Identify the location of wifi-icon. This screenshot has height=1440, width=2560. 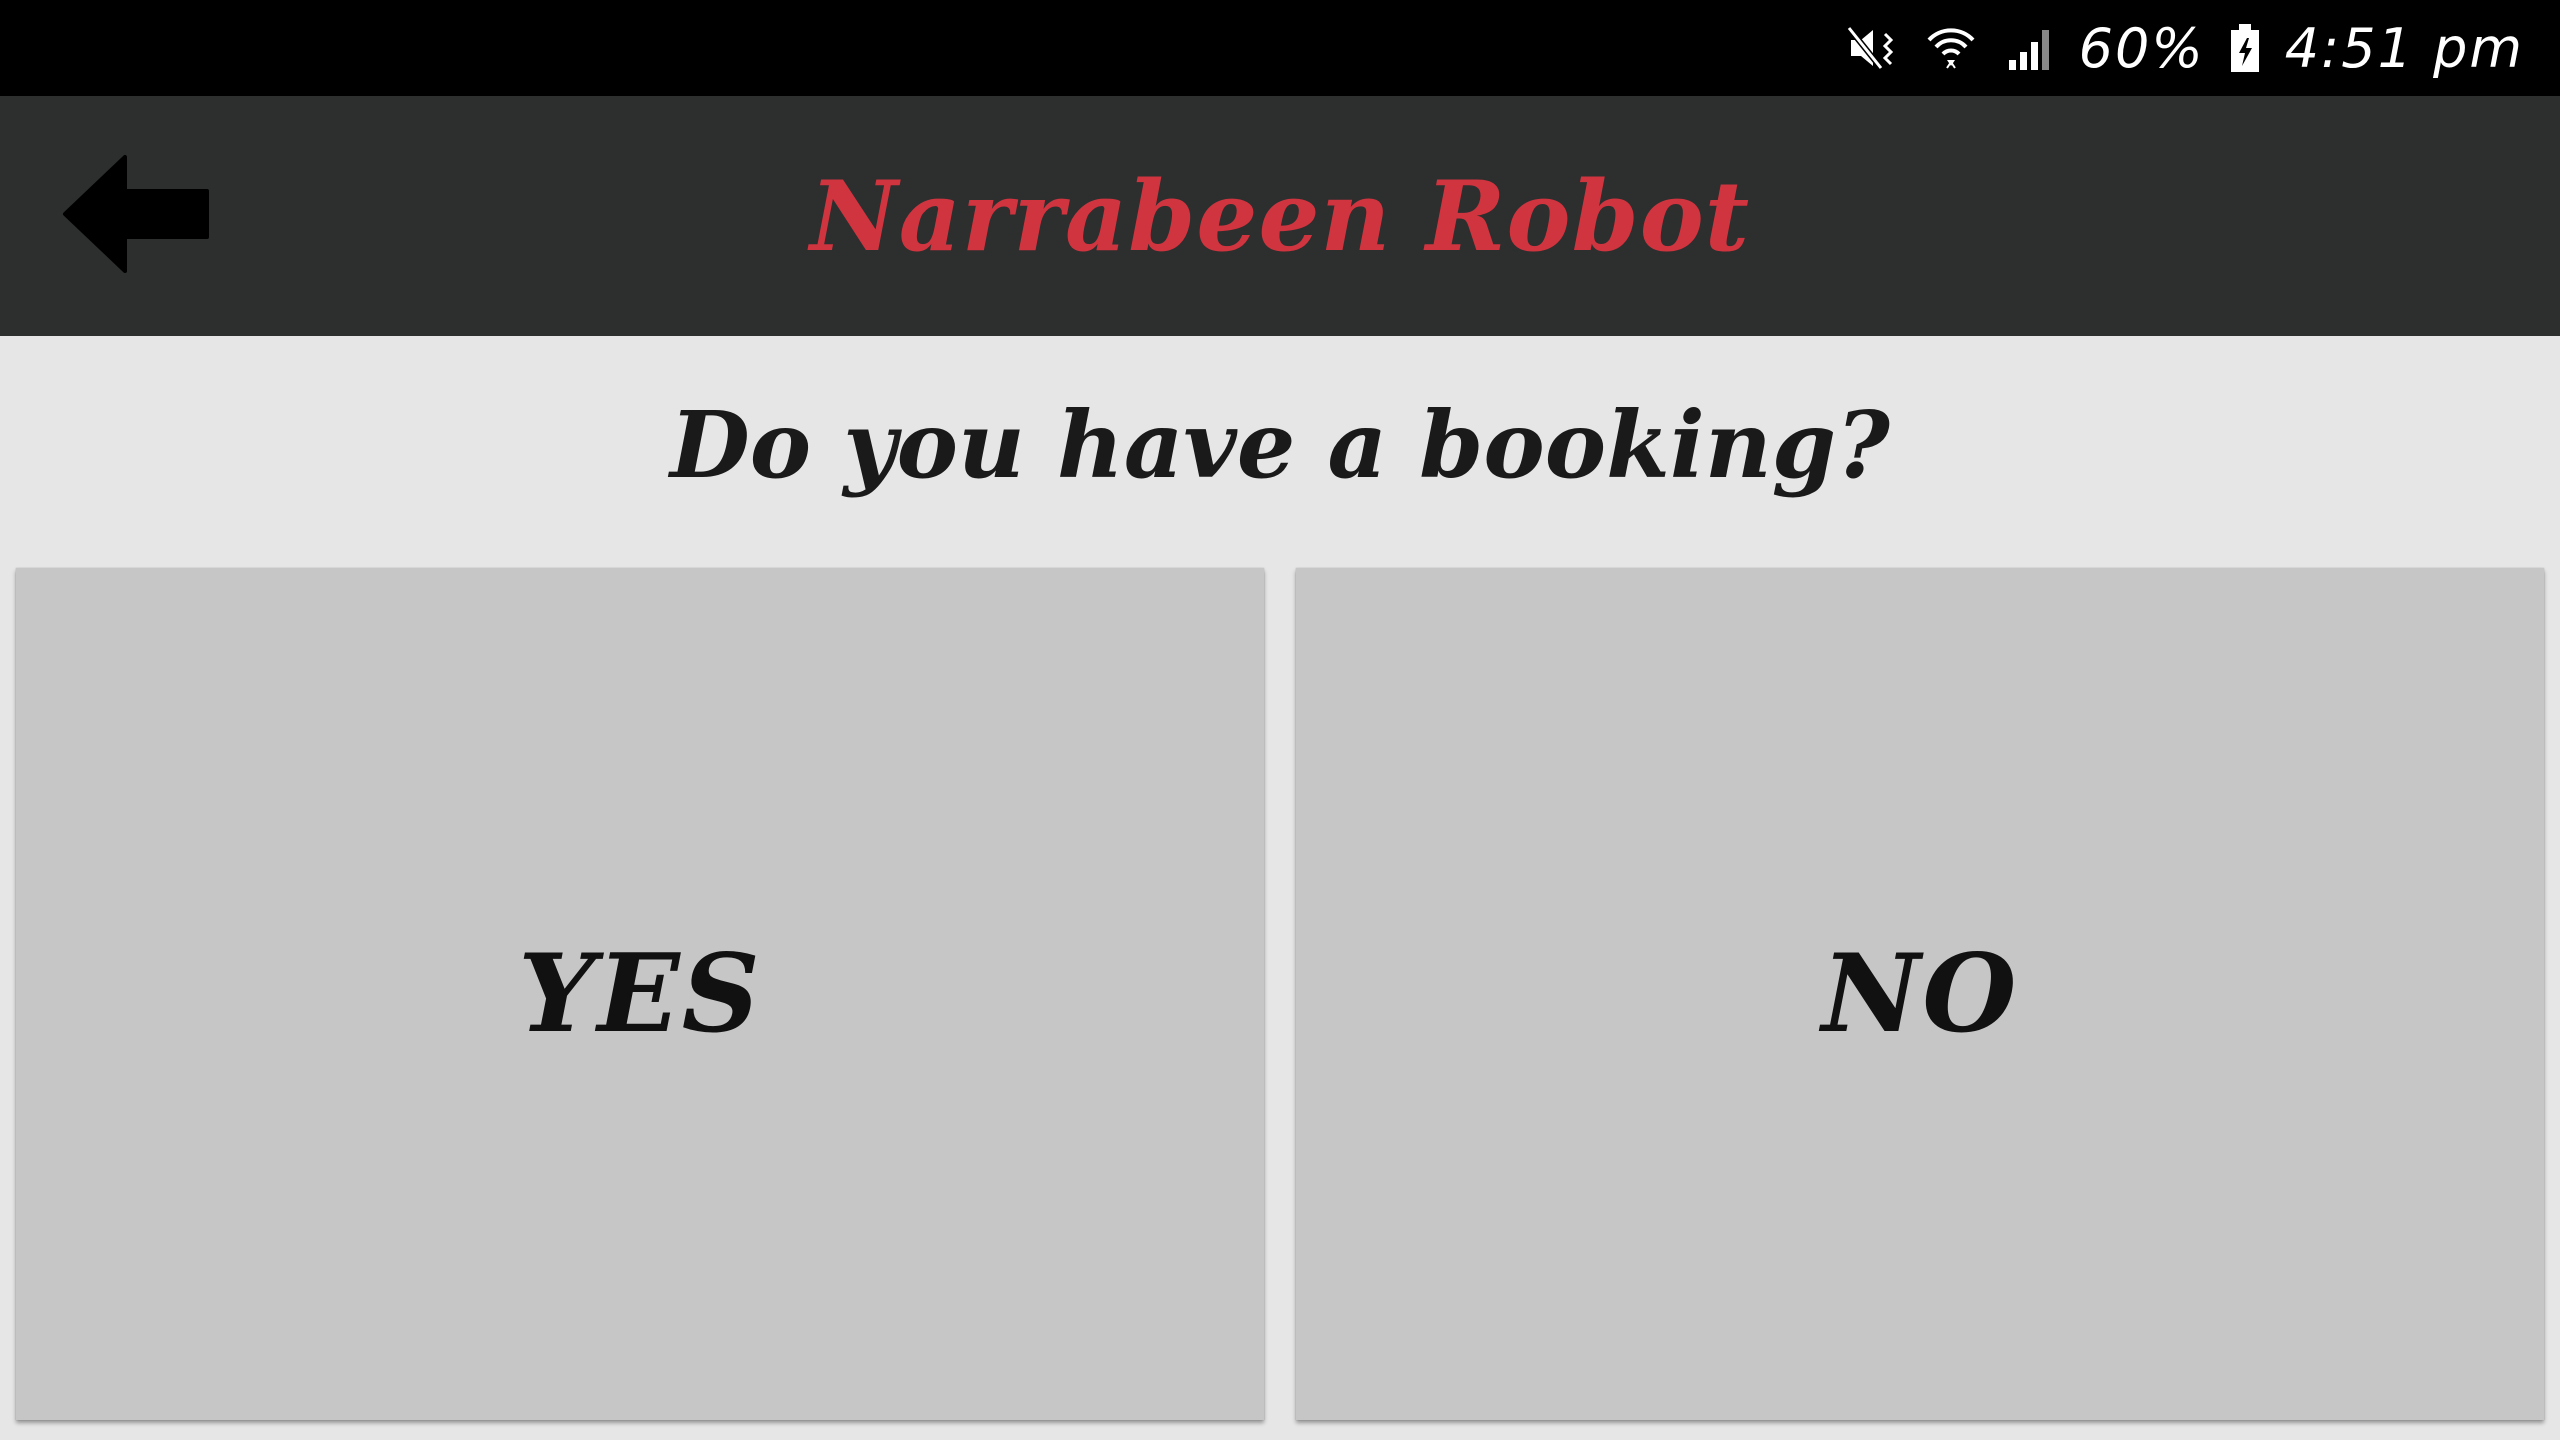
(1951, 48).